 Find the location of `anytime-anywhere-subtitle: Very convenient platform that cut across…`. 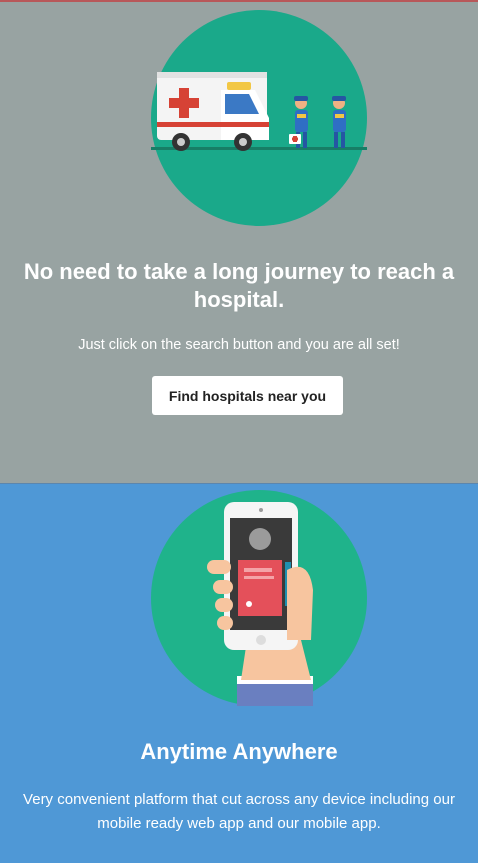

anytime-anywhere-subtitle: Very convenient platform that cut across… is located at coordinates (239, 811).